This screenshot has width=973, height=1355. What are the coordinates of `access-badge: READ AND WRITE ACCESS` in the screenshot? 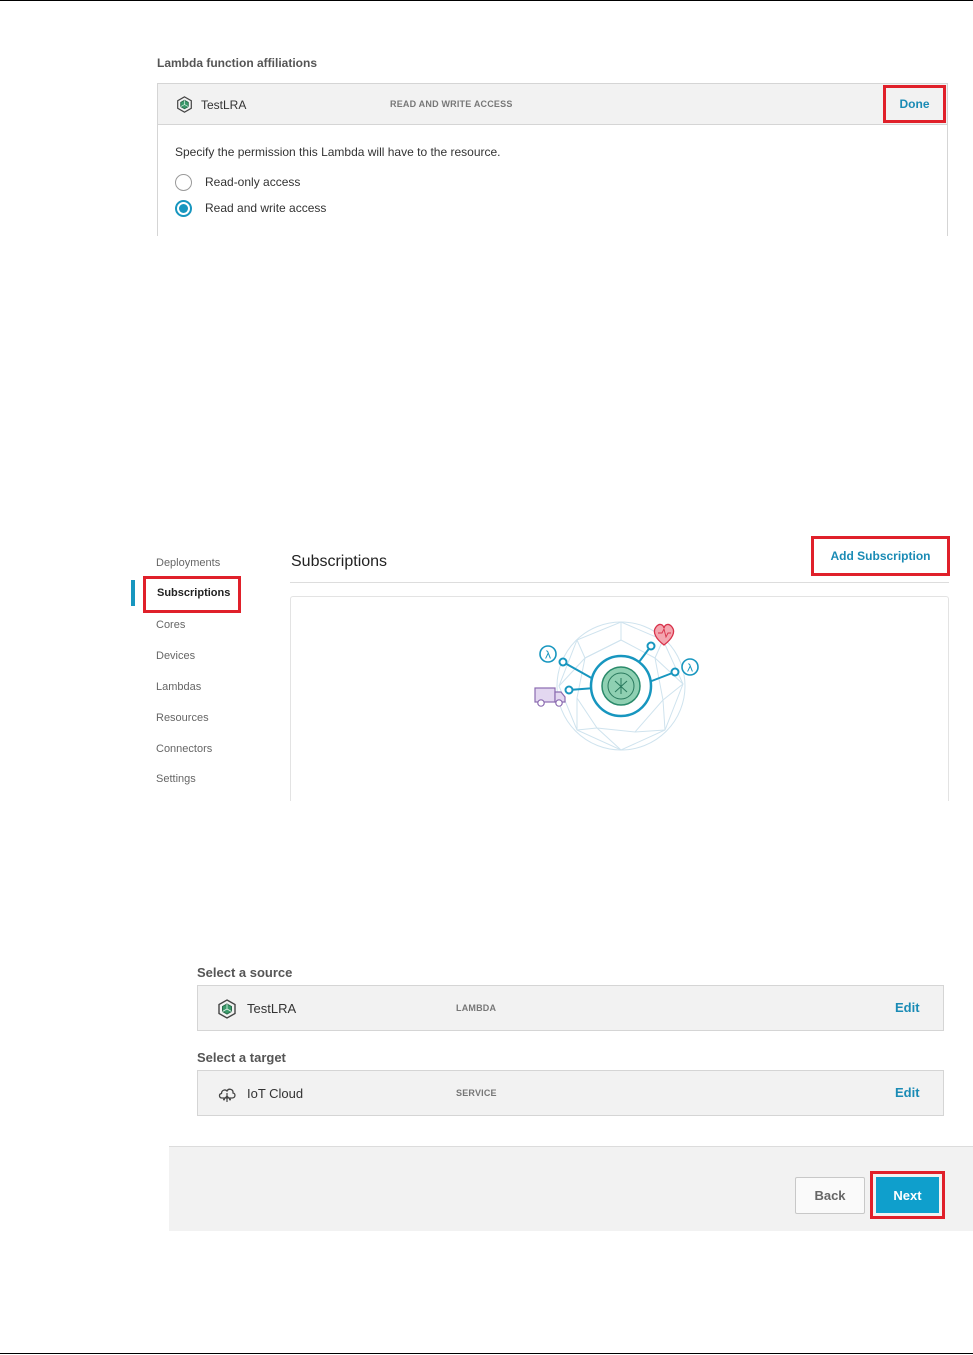 It's located at (451, 104).